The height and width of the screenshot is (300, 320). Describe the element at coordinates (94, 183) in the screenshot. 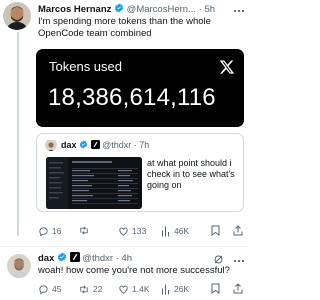

I see `quote-screenshot-thumbnail` at that location.